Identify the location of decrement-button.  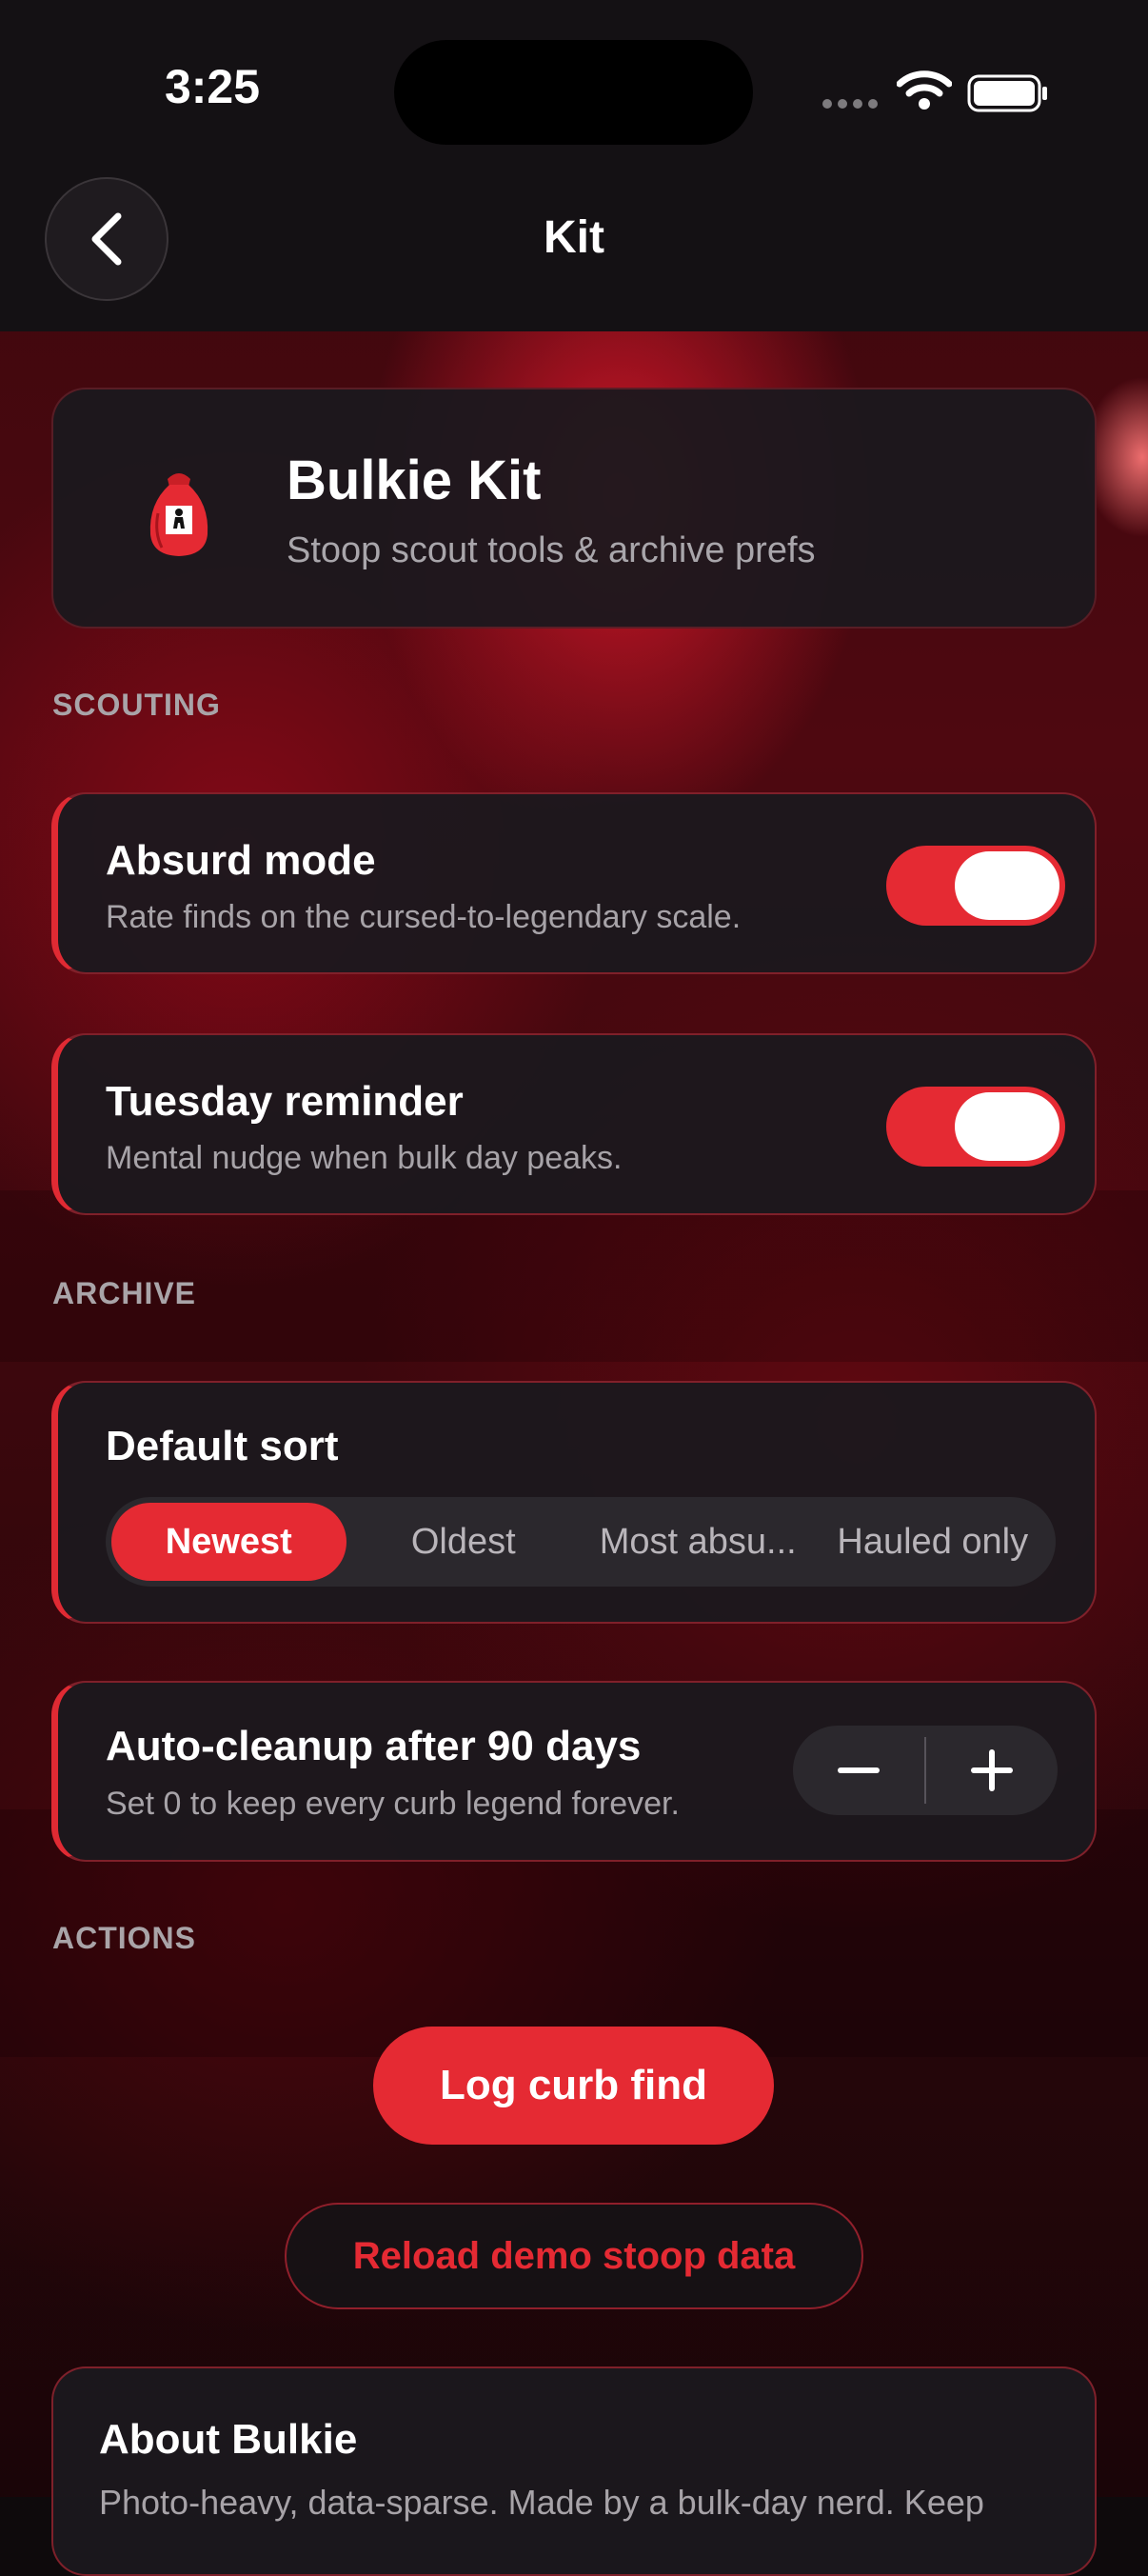
(858, 1770).